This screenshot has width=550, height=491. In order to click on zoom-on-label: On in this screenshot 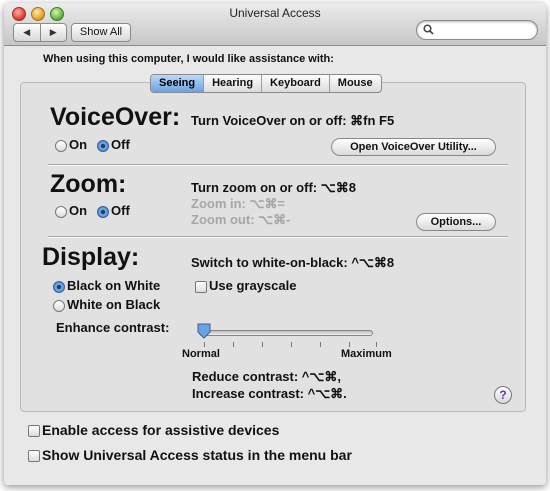, I will do `click(78, 210)`.